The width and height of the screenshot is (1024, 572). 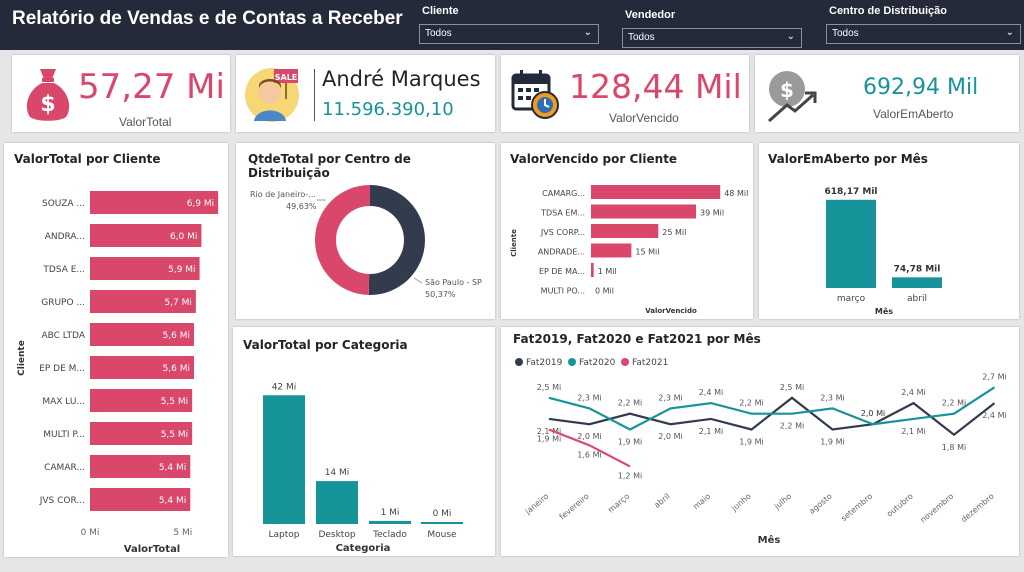 What do you see at coordinates (883, 251) in the screenshot?
I see `valoremaberto-mes-chart: 618,17 Mil março 74,78 Mil abril Mês` at bounding box center [883, 251].